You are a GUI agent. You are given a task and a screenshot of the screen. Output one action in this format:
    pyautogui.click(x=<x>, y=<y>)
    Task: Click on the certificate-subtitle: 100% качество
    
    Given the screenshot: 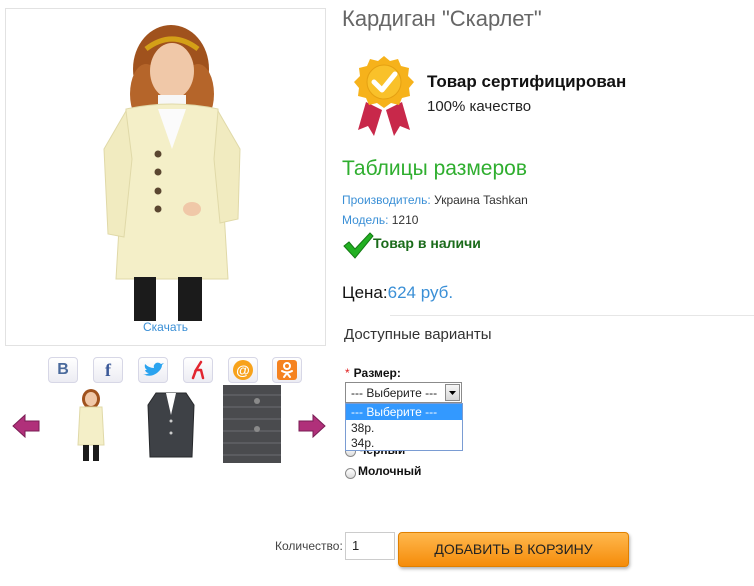 What is the action you would take?
    pyautogui.click(x=479, y=106)
    